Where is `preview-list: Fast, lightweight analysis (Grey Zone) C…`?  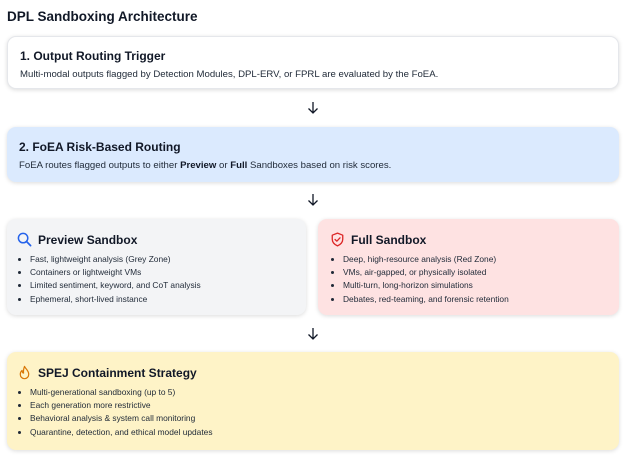
preview-list: Fast, lightweight analysis (Grey Zone) C… is located at coordinates (156, 279).